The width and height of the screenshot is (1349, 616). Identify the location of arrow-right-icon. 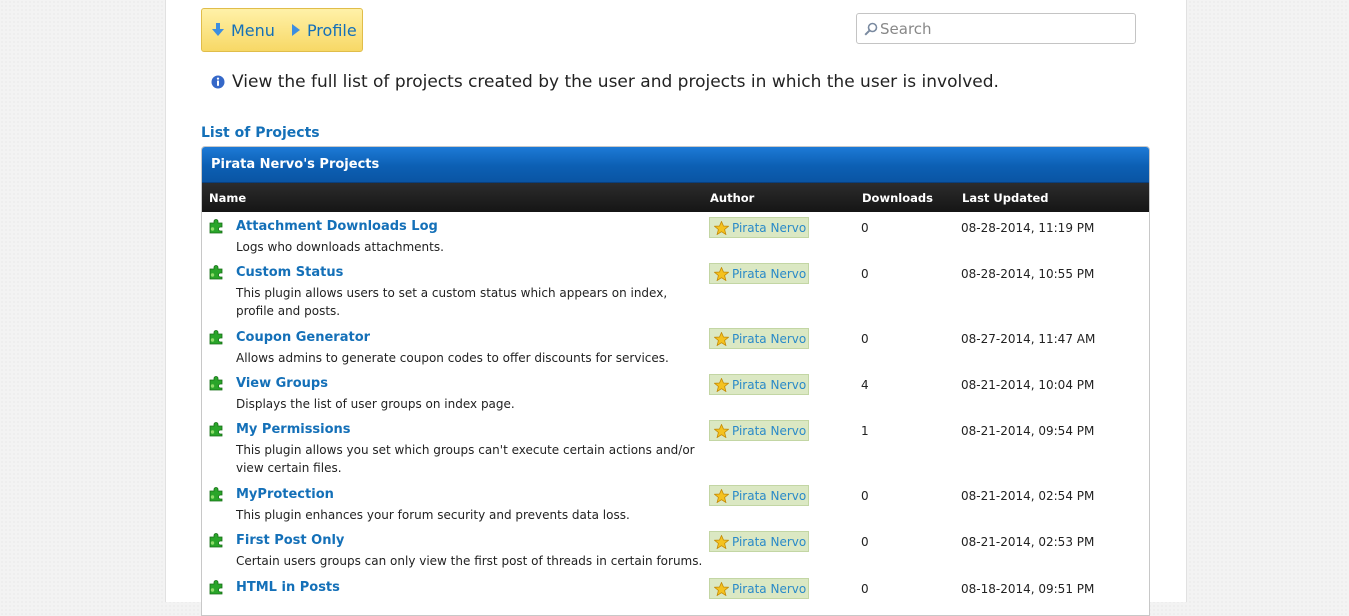
(295, 30).